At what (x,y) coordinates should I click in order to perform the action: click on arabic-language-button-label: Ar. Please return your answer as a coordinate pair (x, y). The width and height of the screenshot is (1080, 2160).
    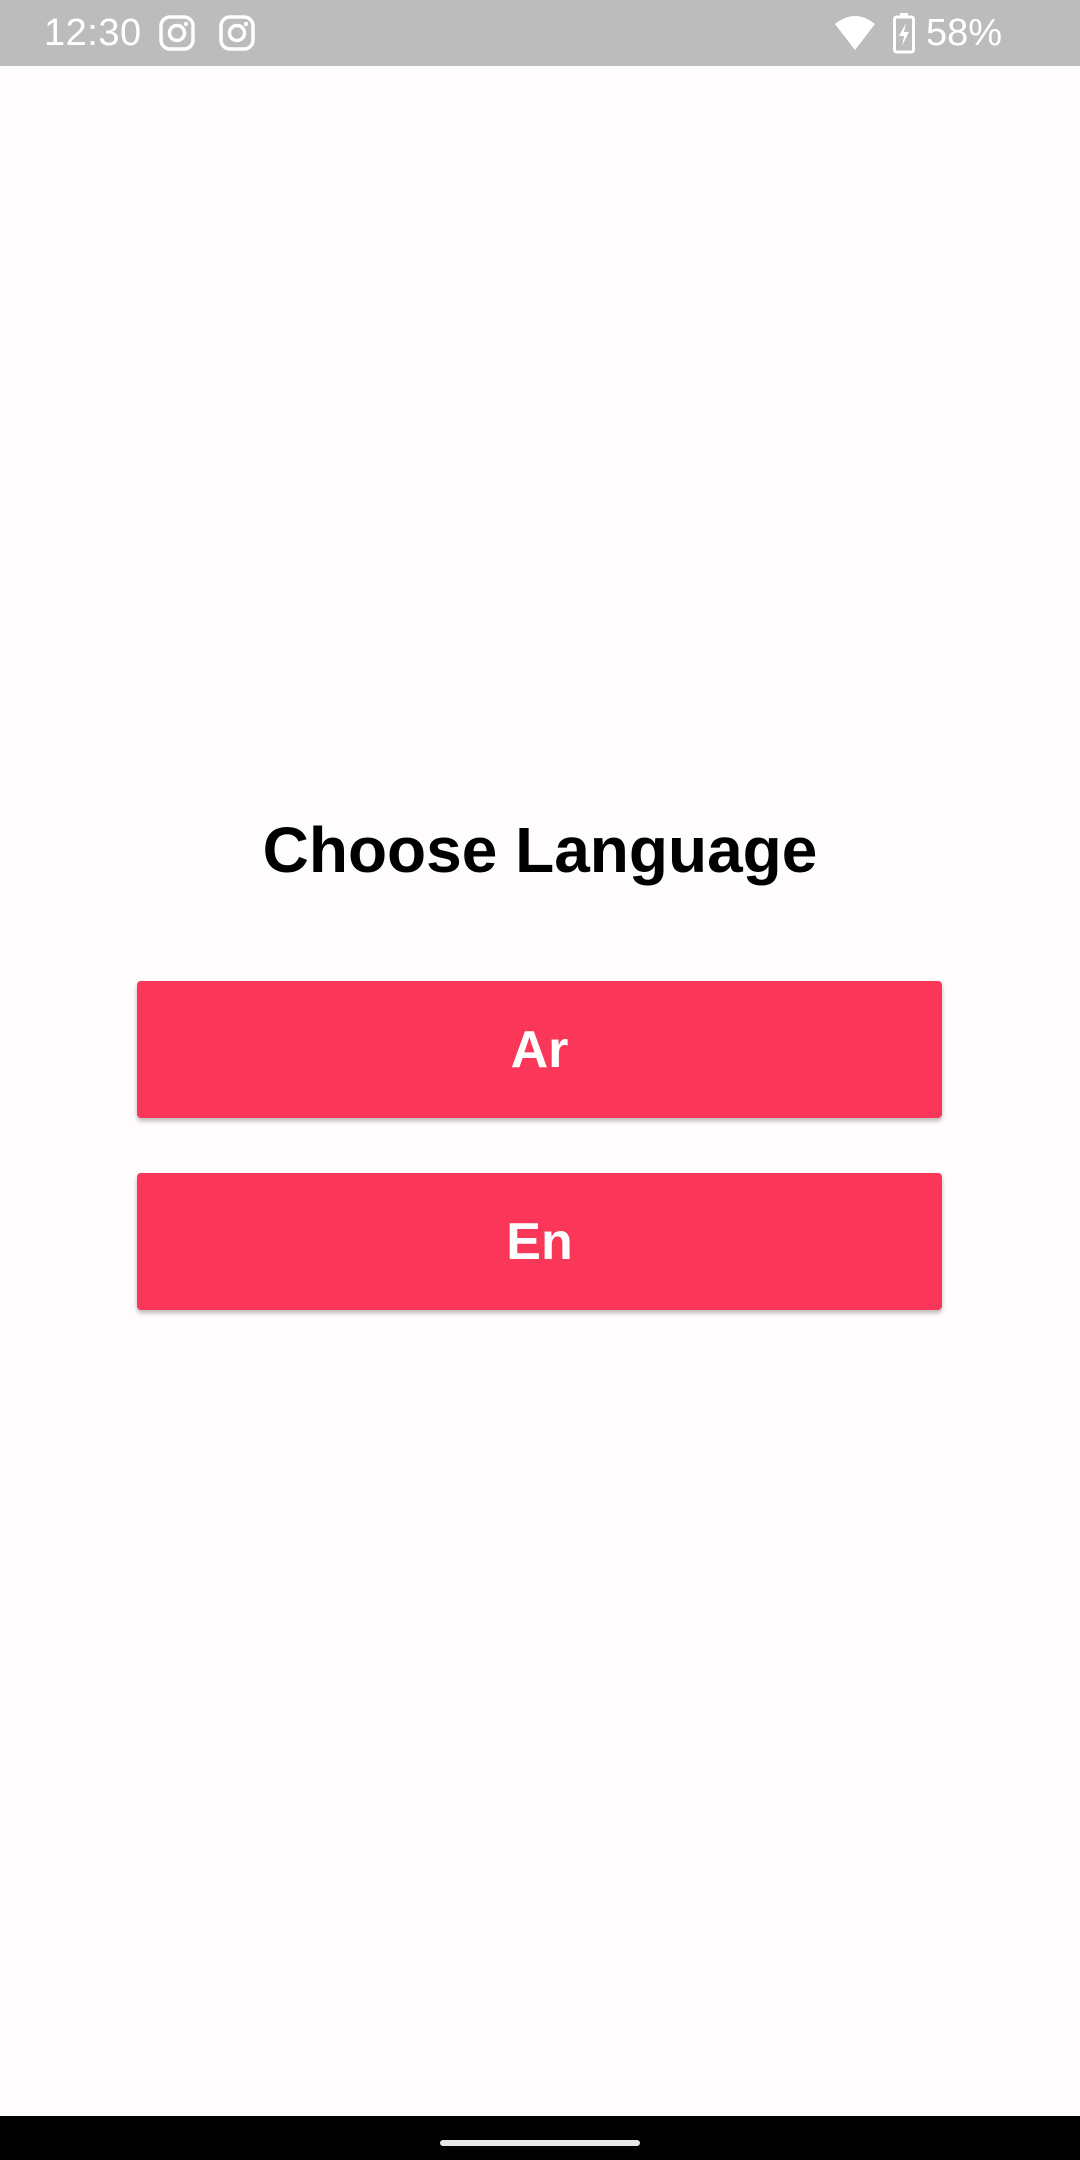
    Looking at the image, I should click on (539, 1049).